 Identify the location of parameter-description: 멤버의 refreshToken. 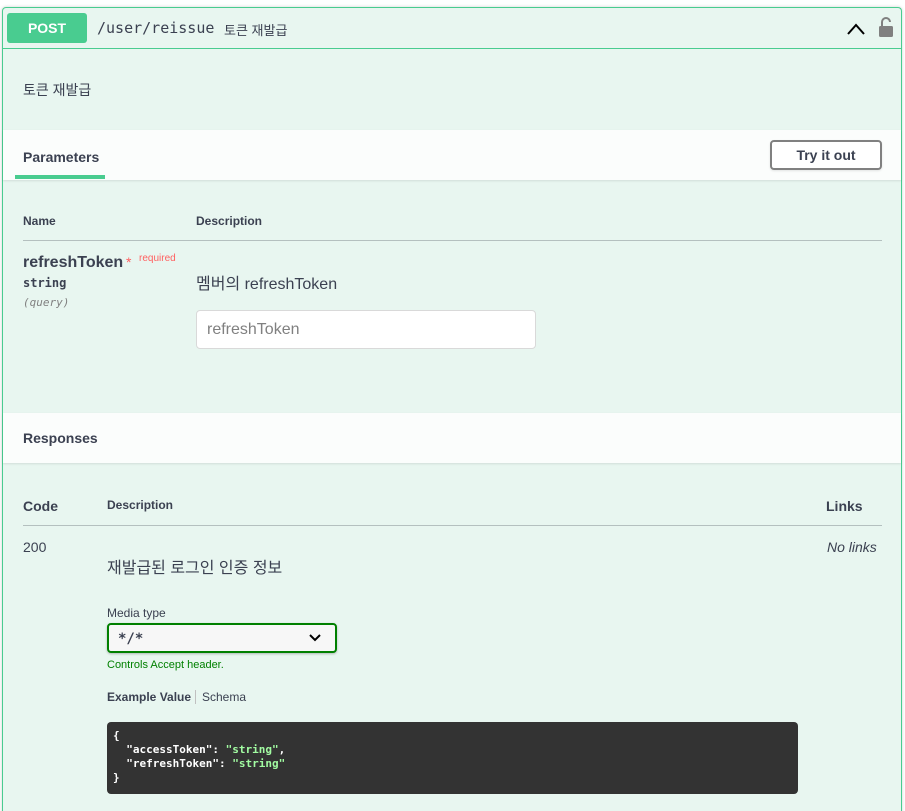
(267, 284).